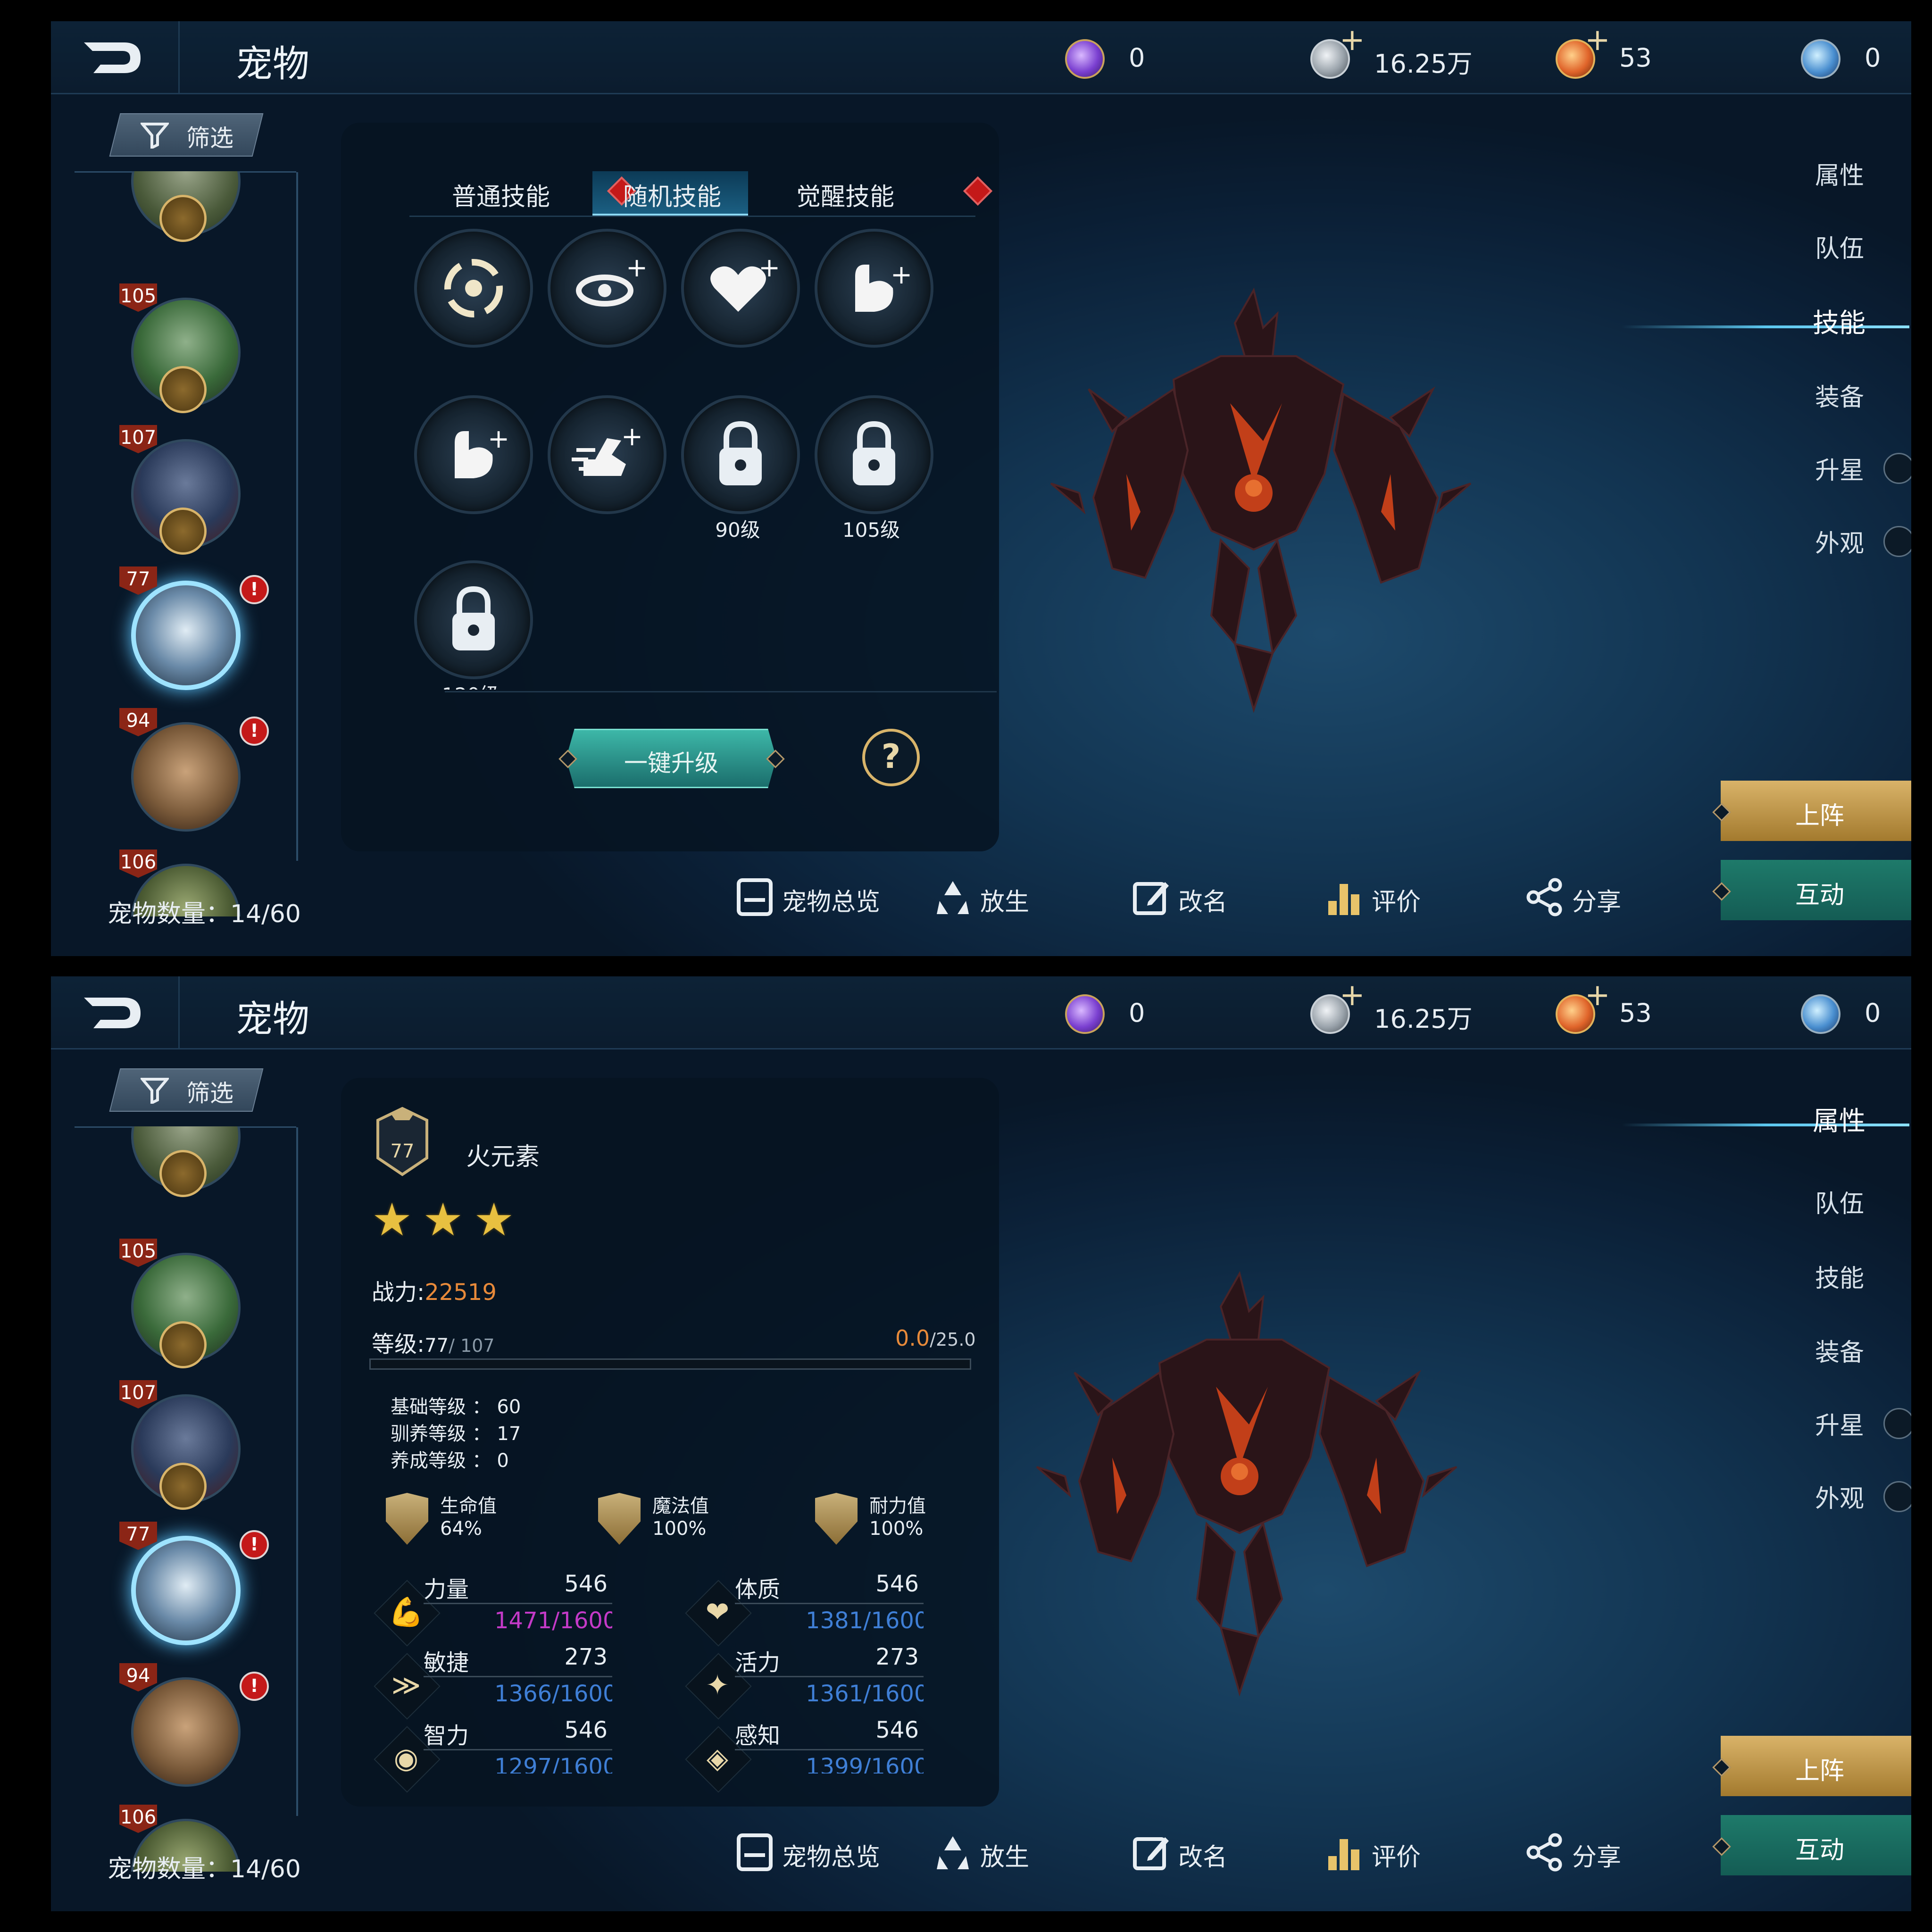  Describe the element at coordinates (553, 1624) in the screenshot. I see `attr-sub-clip: 1471/1600` at that location.